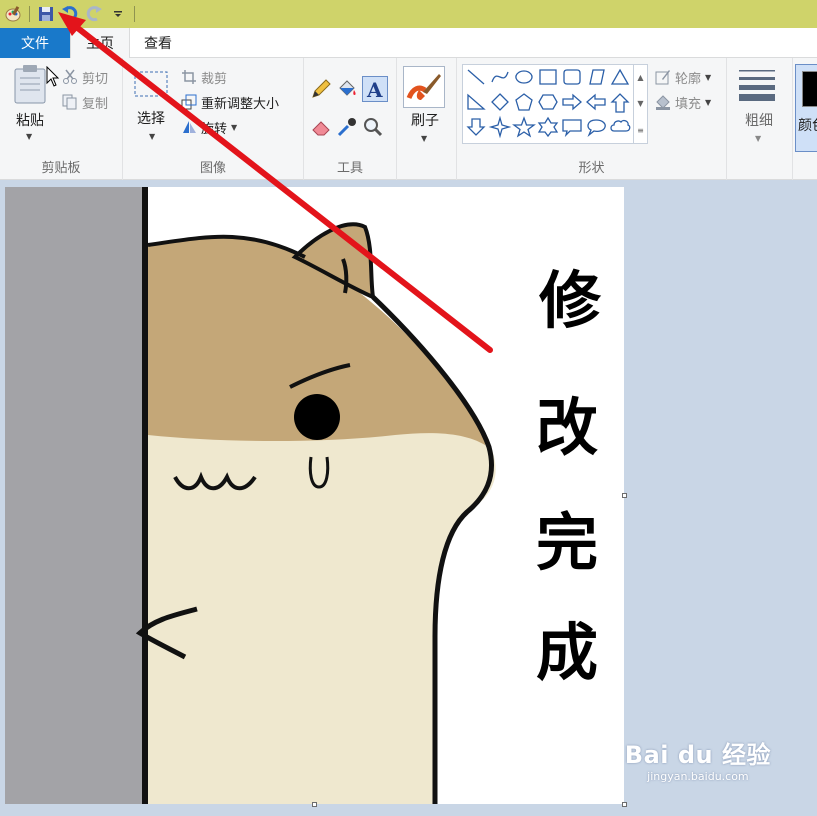  What do you see at coordinates (53, 76) in the screenshot?
I see `mouse-cursor-icon` at bounding box center [53, 76].